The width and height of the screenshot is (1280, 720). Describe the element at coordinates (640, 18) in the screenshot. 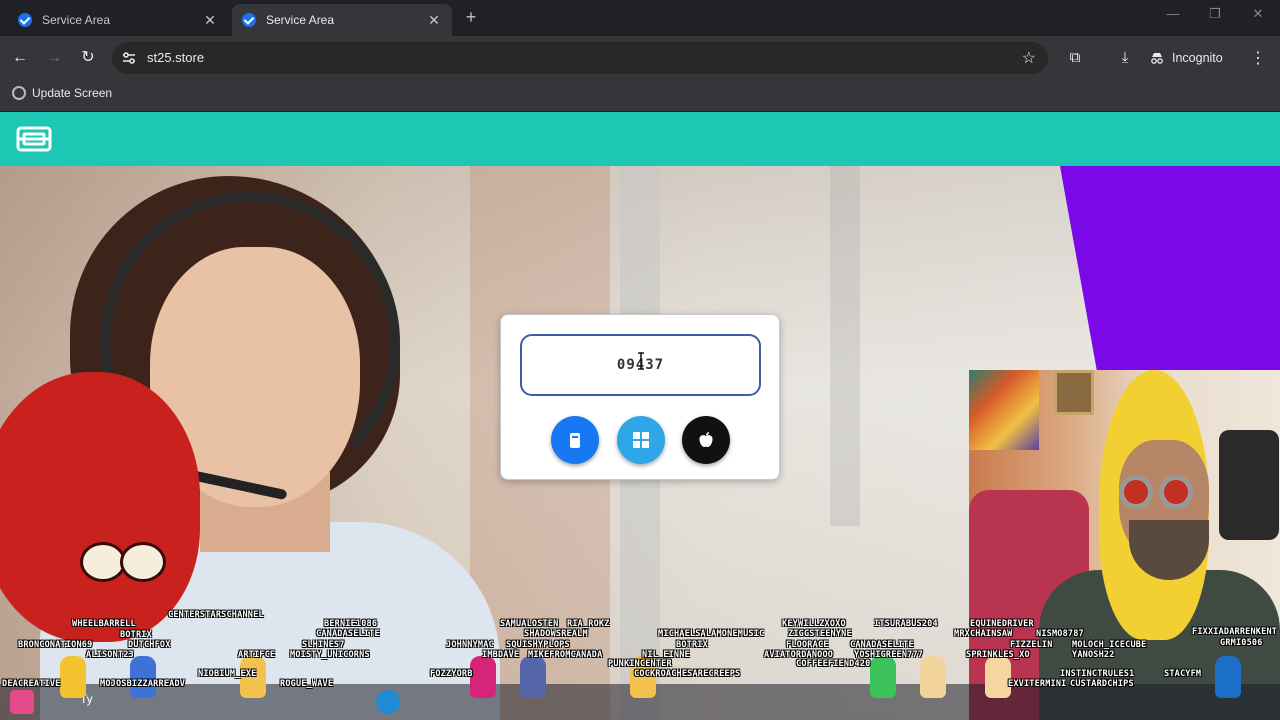

I see `tab-strip: Service Area ✕ Service Area ✕ + — ❐ ✕` at that location.